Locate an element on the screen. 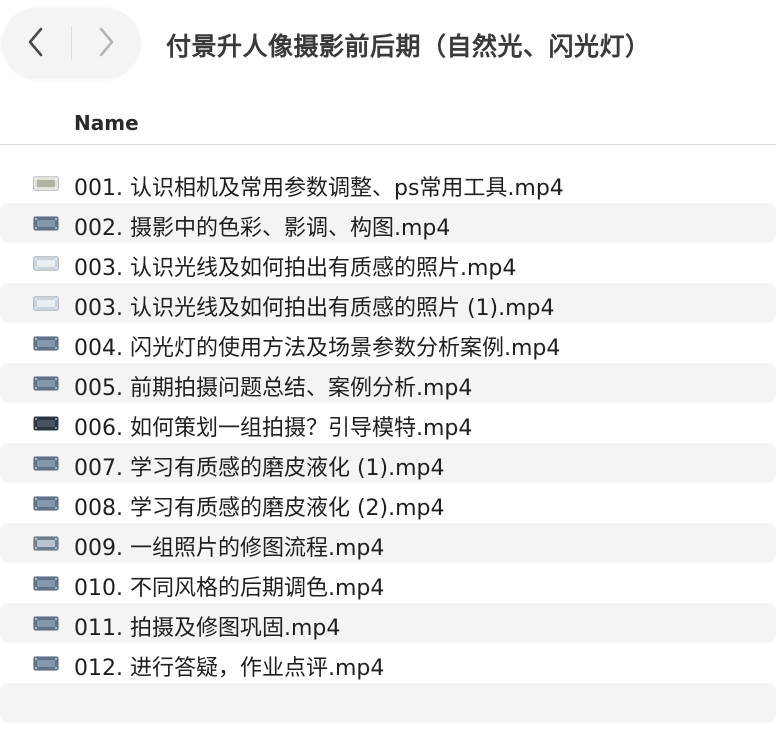  file-name: 012. 进行答疑，作业点评.mp4 is located at coordinates (229, 668).